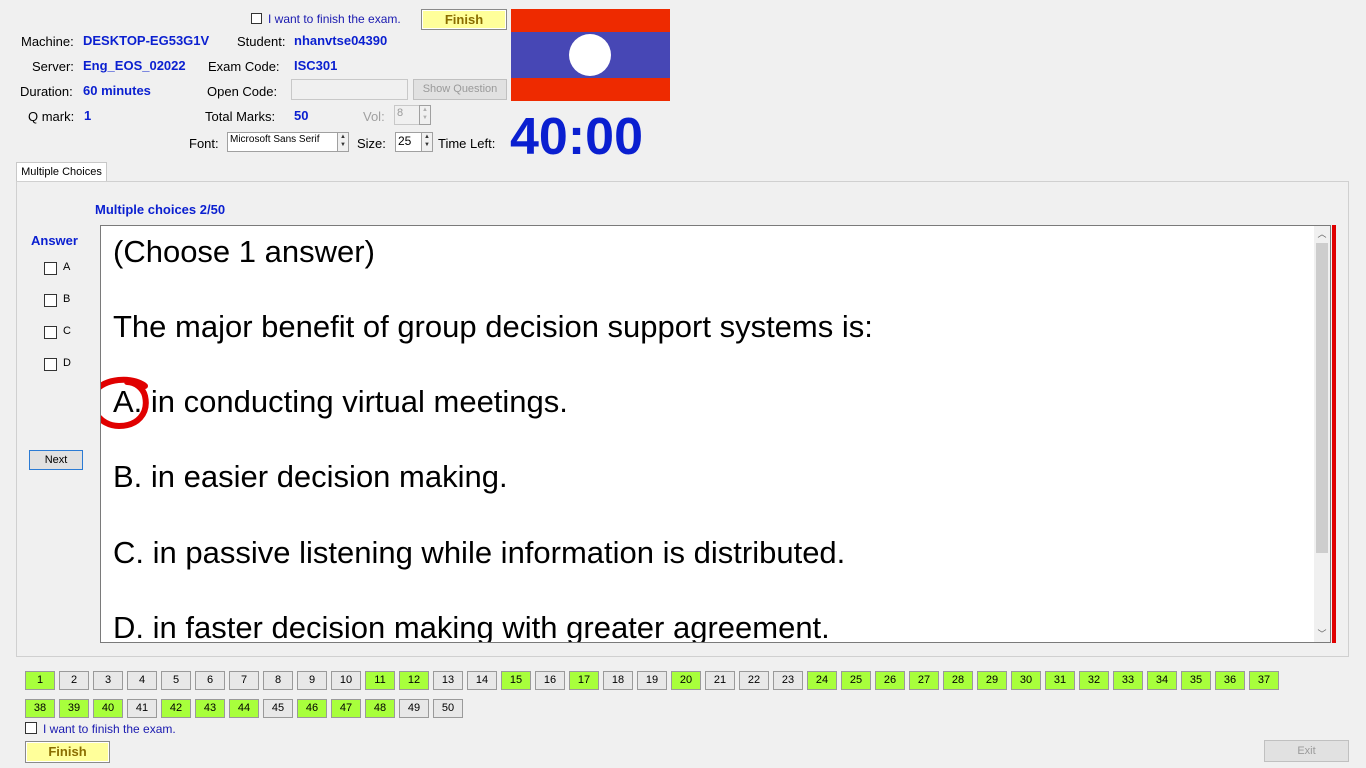  I want to click on answer-checkbox-b, so click(50, 300).